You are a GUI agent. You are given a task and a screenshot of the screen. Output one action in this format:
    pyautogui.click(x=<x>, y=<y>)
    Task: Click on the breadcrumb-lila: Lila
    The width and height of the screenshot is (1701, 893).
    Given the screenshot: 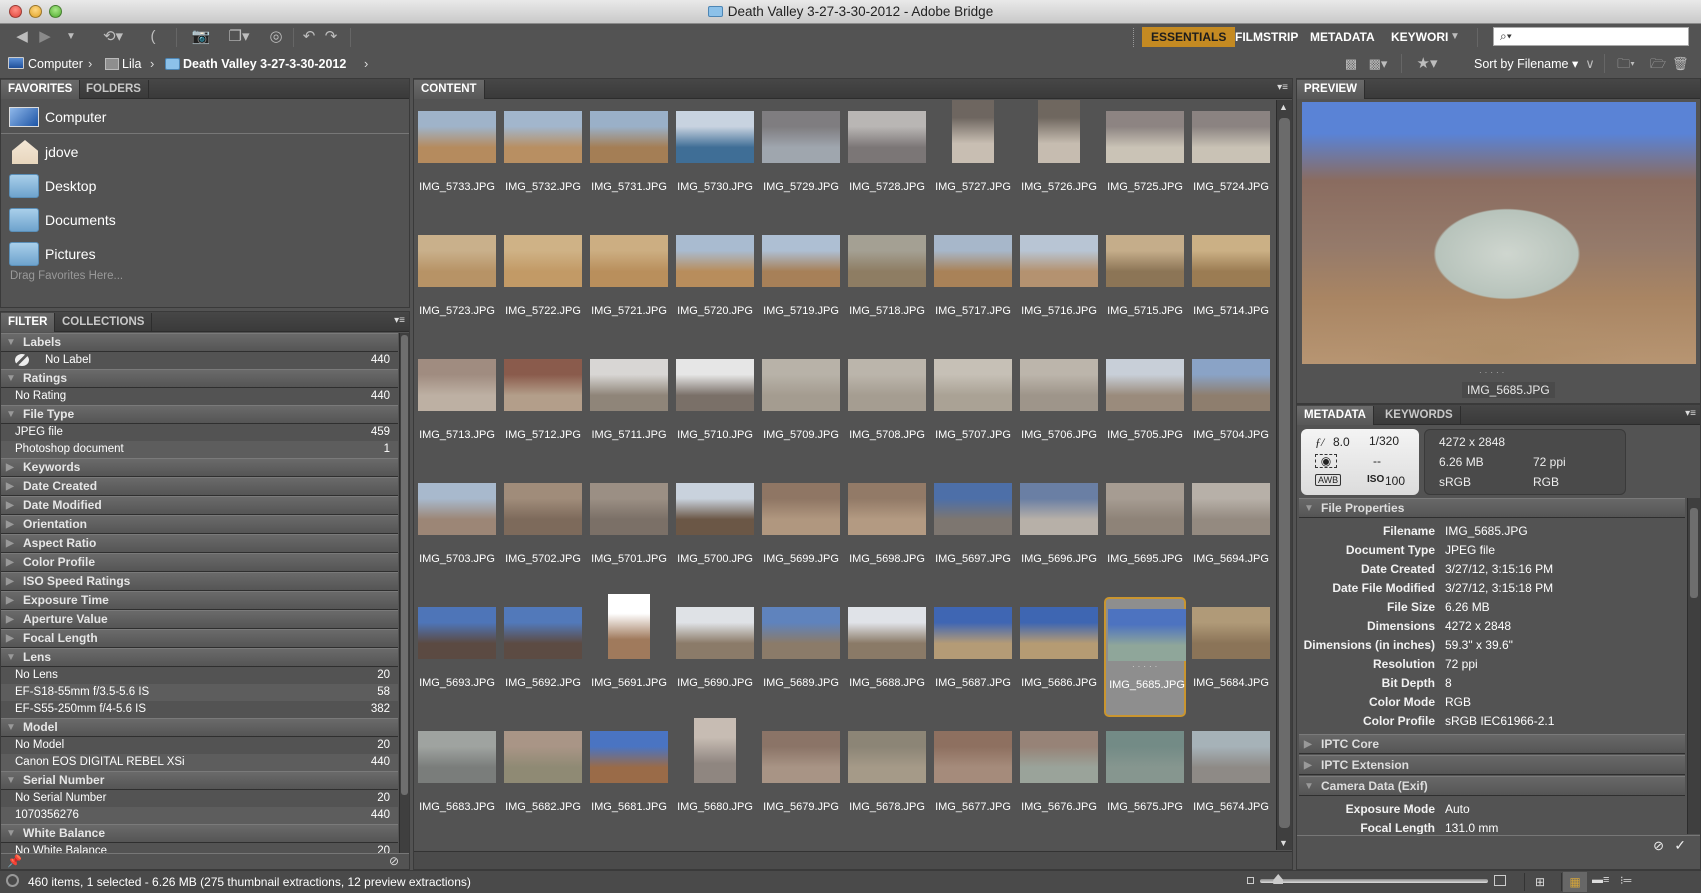 What is the action you would take?
    pyautogui.click(x=131, y=64)
    